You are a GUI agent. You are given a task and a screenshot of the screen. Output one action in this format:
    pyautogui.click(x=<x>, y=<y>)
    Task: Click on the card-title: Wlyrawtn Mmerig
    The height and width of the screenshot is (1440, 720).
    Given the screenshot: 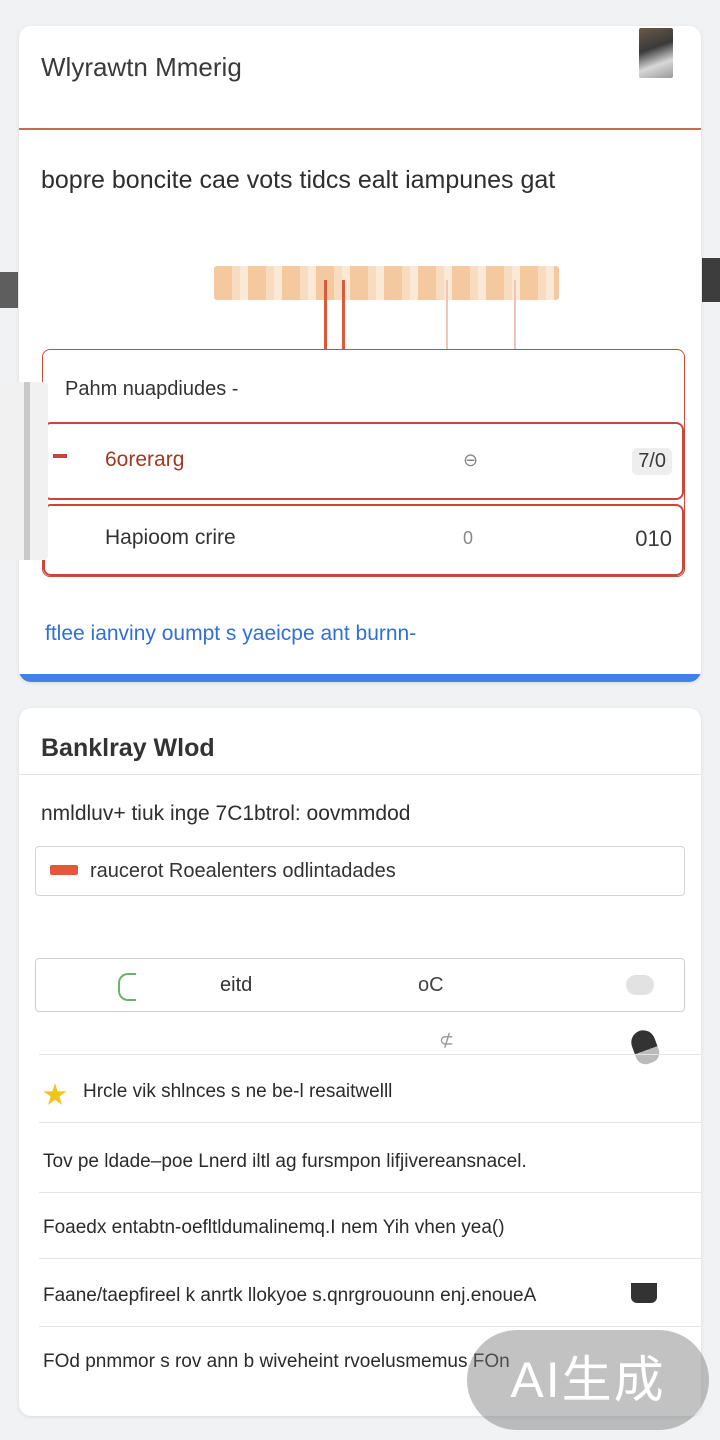 What is the action you would take?
    pyautogui.click(x=141, y=67)
    